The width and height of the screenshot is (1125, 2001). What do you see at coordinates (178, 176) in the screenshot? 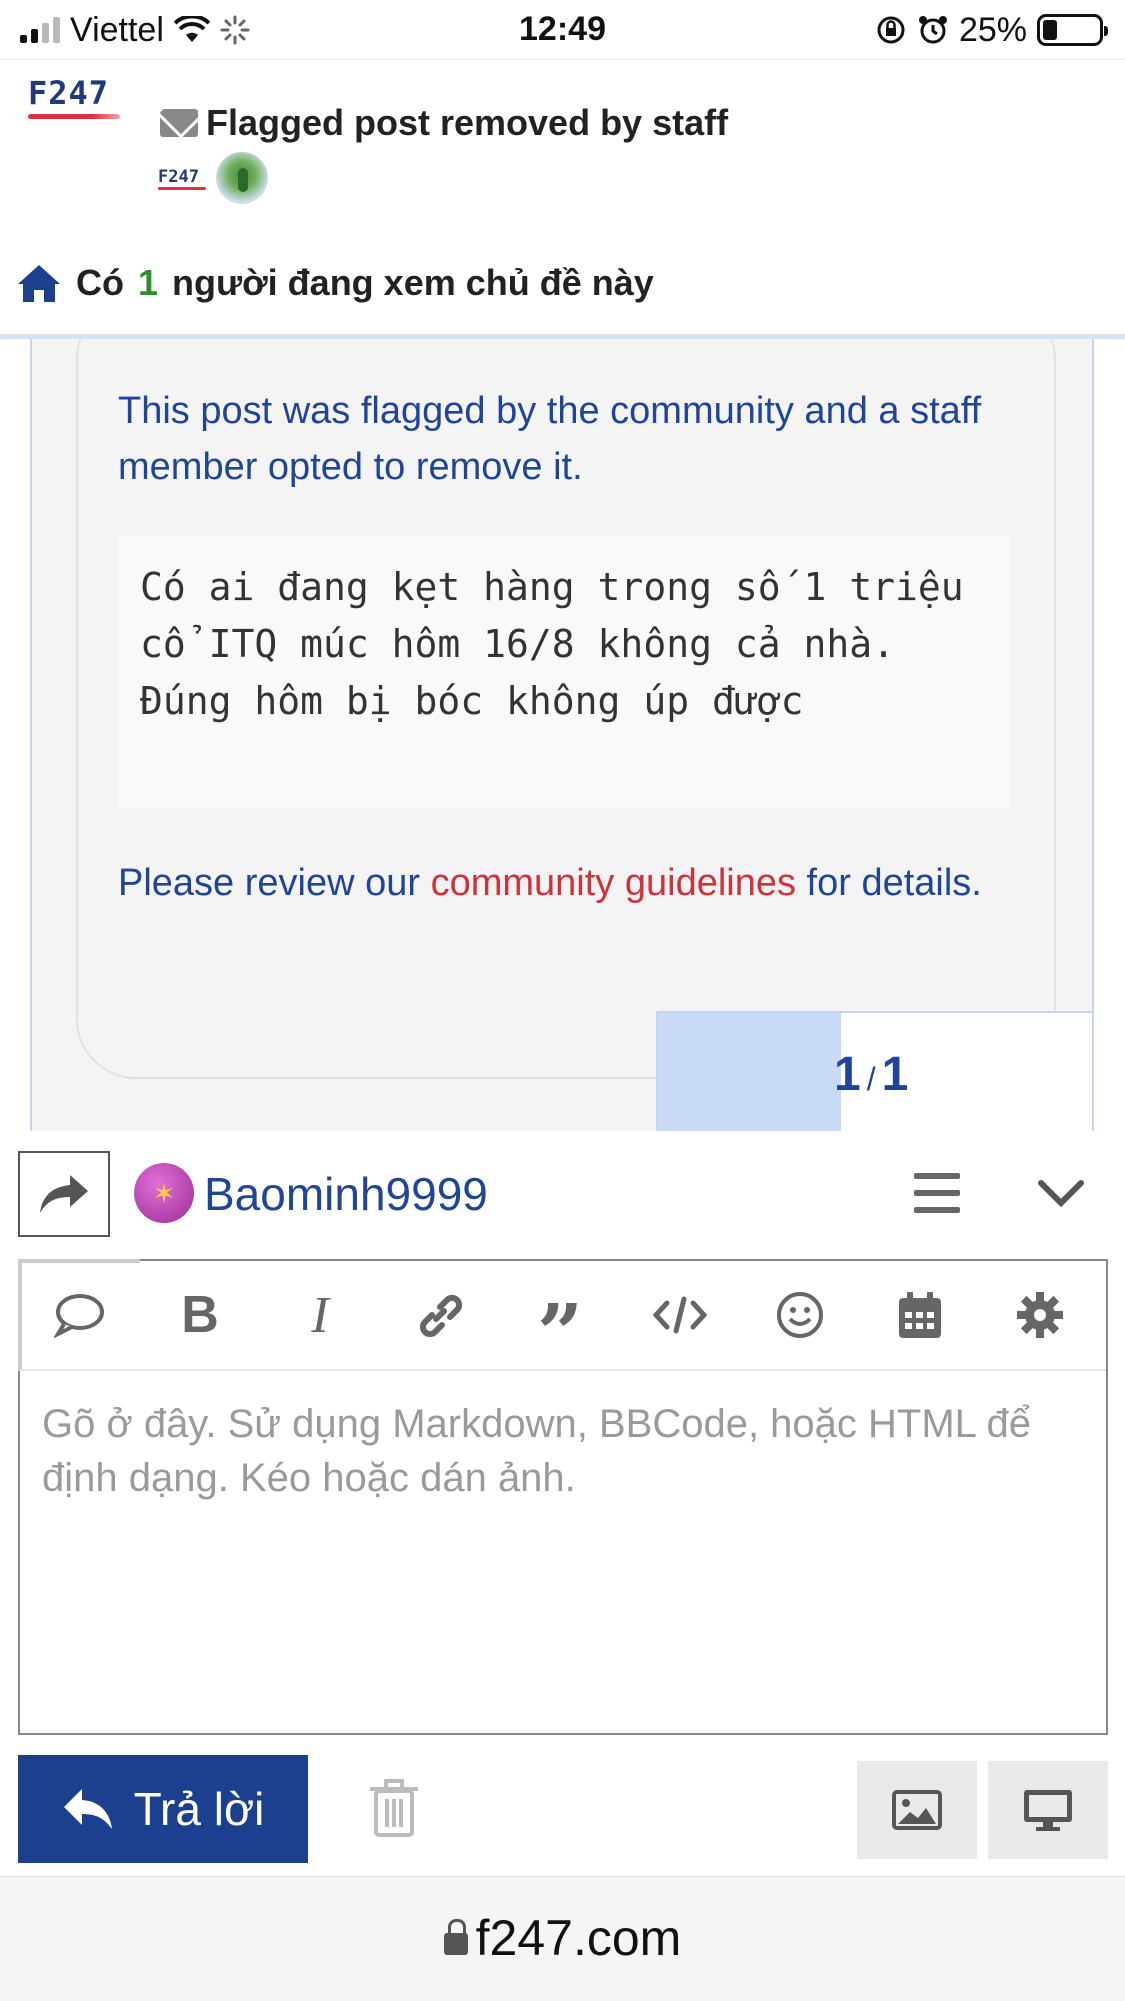
I see `participant-logo-text: F247` at bounding box center [178, 176].